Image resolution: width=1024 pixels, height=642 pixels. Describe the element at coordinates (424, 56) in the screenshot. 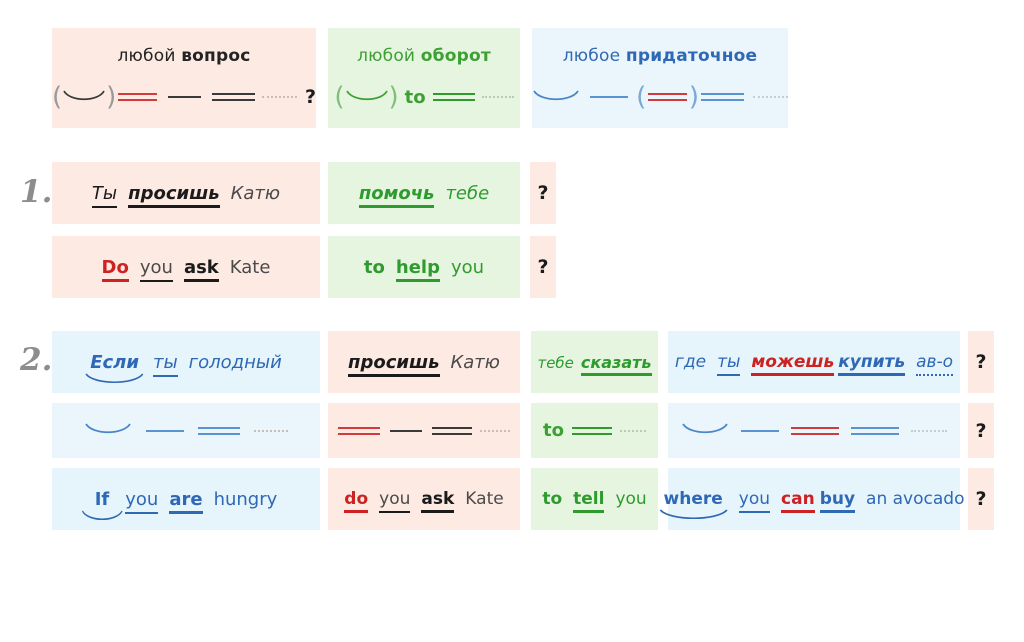

I see `legend-infinitive-title: любой оборот` at that location.